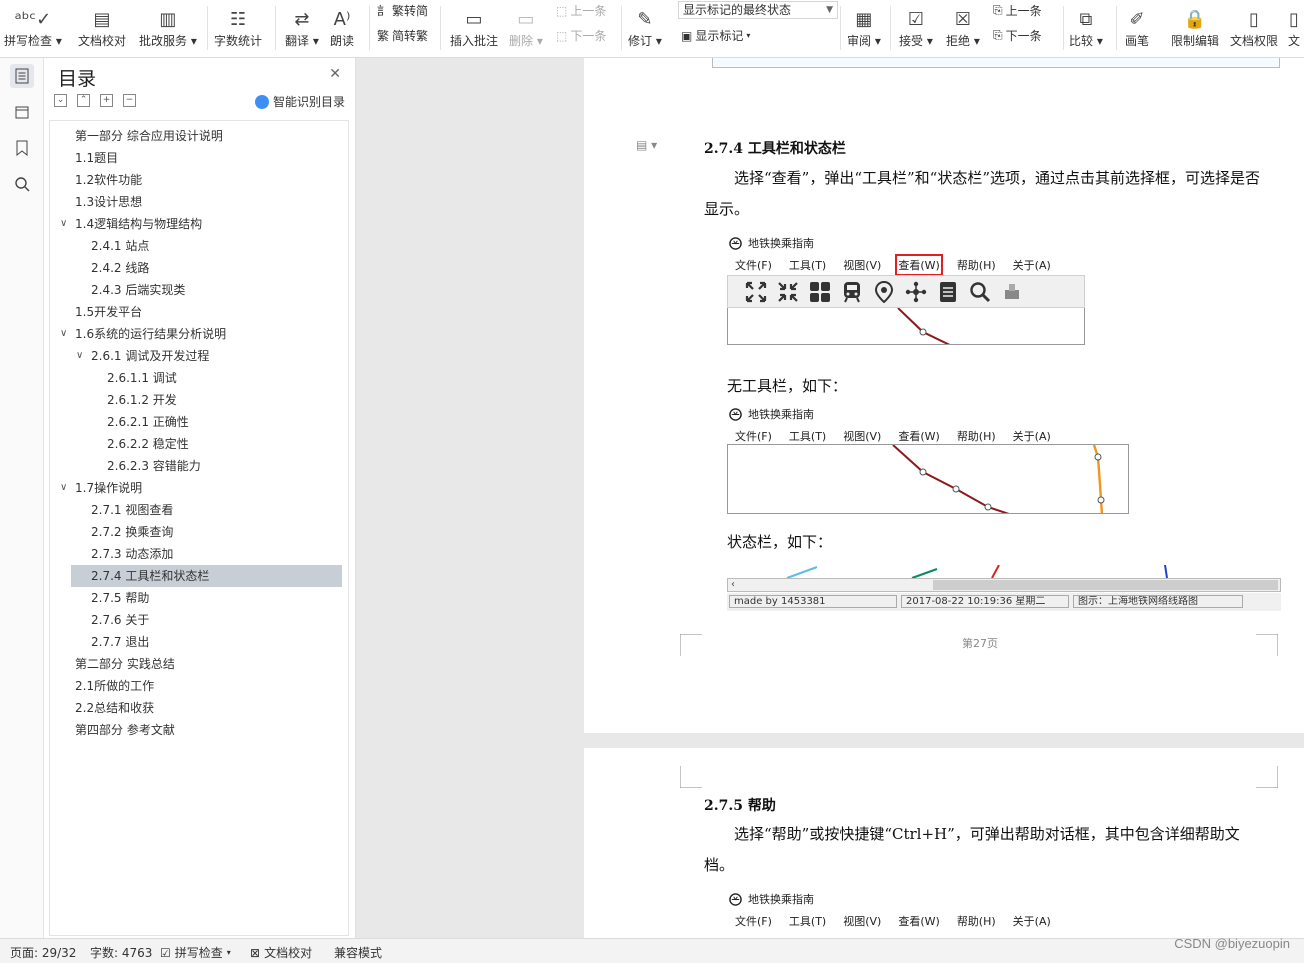 The width and height of the screenshot is (1304, 963). Describe the element at coordinates (901, 265) in the screenshot. I see `app-menu-bar: 文件(F) 工具(T) 视图(V) 查看(W) 帮助(H) 关于(A)` at that location.